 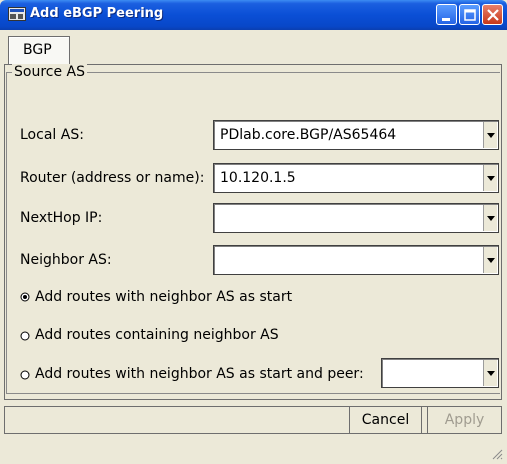 I want to click on title-bar: Add eBGP Peering, so click(x=253, y=15).